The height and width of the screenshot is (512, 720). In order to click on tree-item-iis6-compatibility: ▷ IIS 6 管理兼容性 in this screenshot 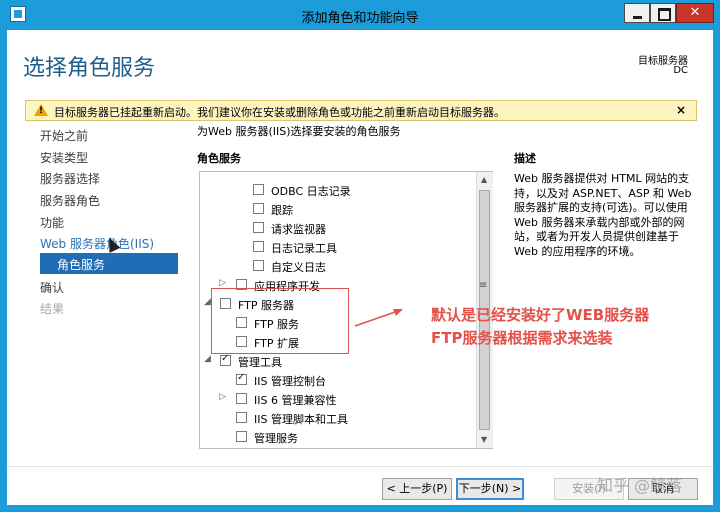, I will do `click(338, 400)`.